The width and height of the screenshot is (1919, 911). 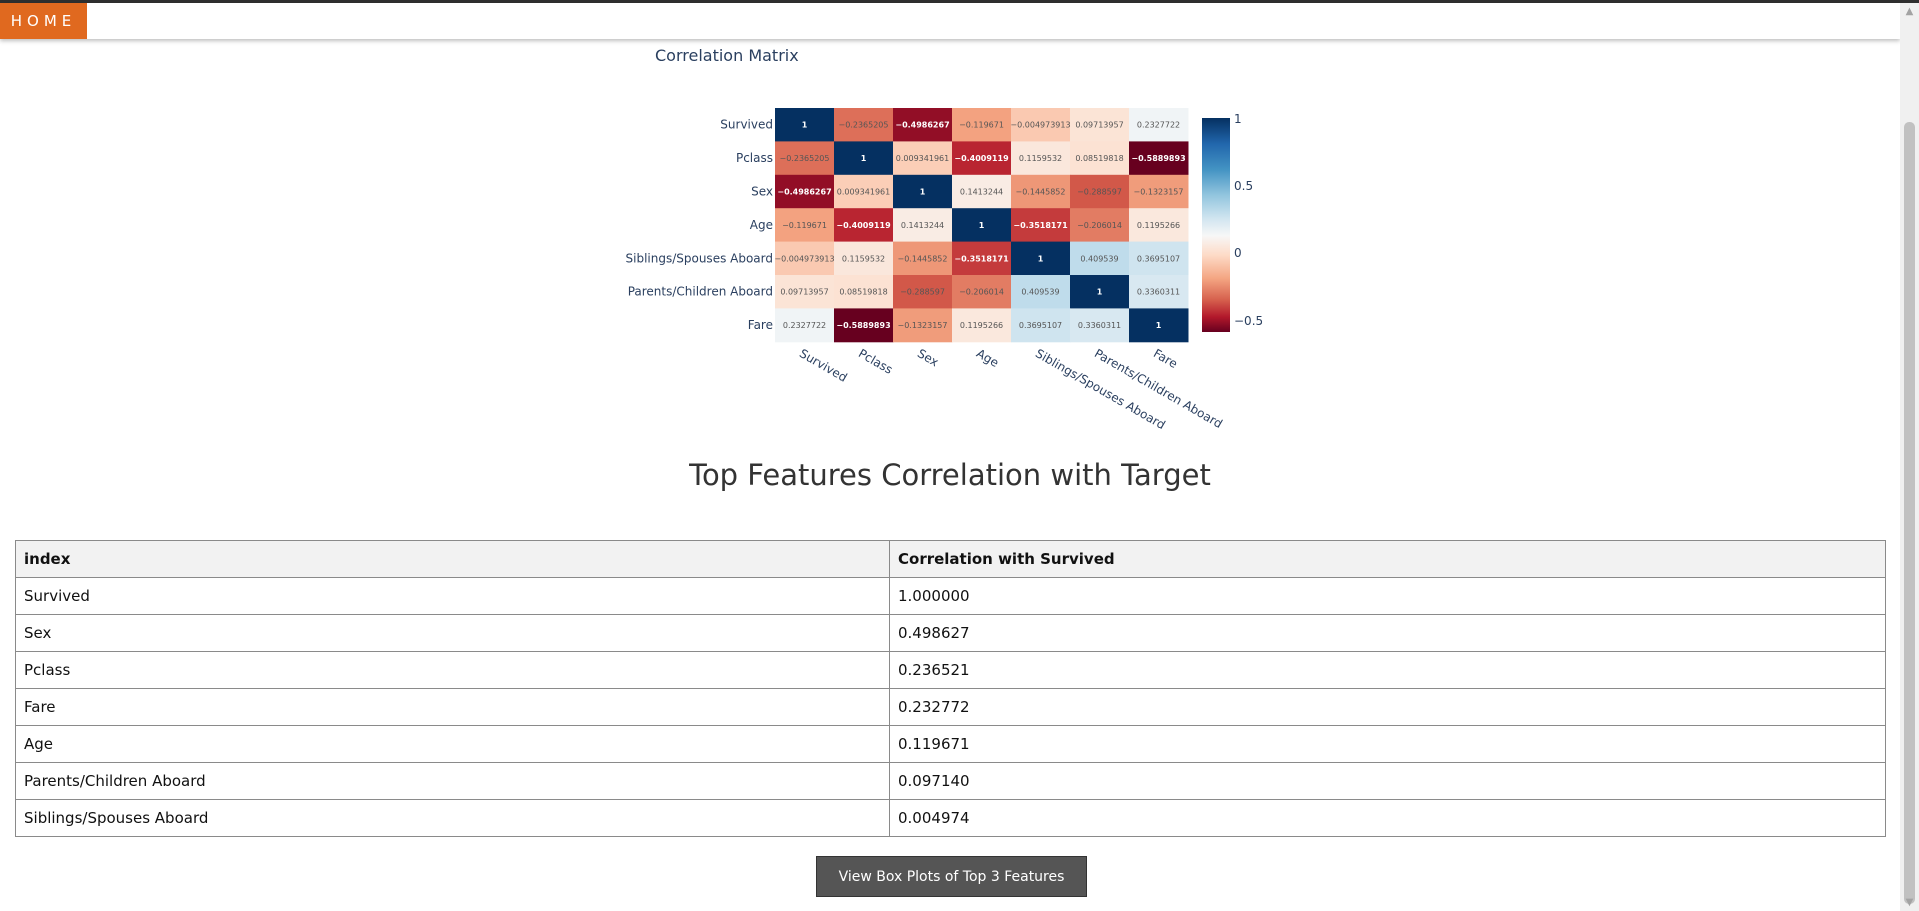 What do you see at coordinates (452, 707) in the screenshot?
I see `row-label: Fare` at bounding box center [452, 707].